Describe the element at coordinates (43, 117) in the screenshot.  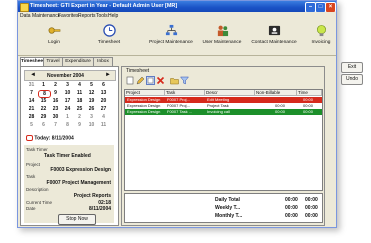
I see `calendar-day: 29` at that location.